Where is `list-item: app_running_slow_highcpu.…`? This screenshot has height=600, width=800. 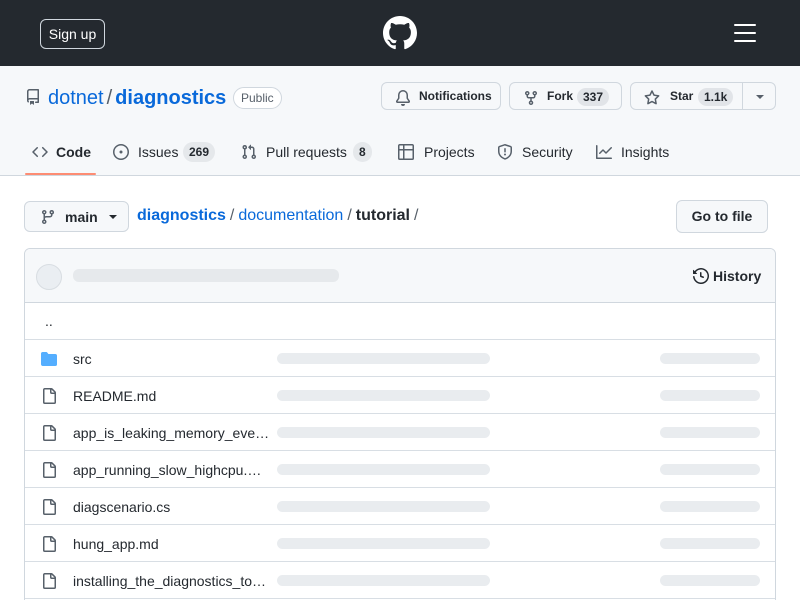
list-item: app_running_slow_highcpu.… is located at coordinates (400, 469).